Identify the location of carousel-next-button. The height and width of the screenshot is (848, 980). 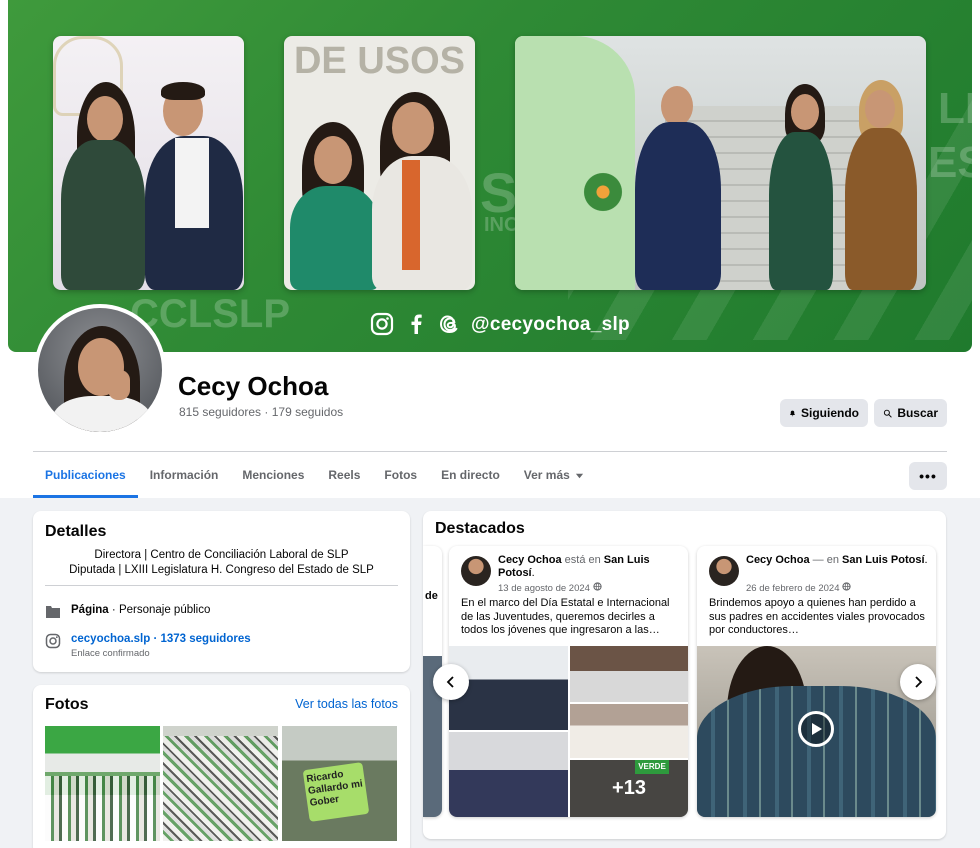
(918, 682).